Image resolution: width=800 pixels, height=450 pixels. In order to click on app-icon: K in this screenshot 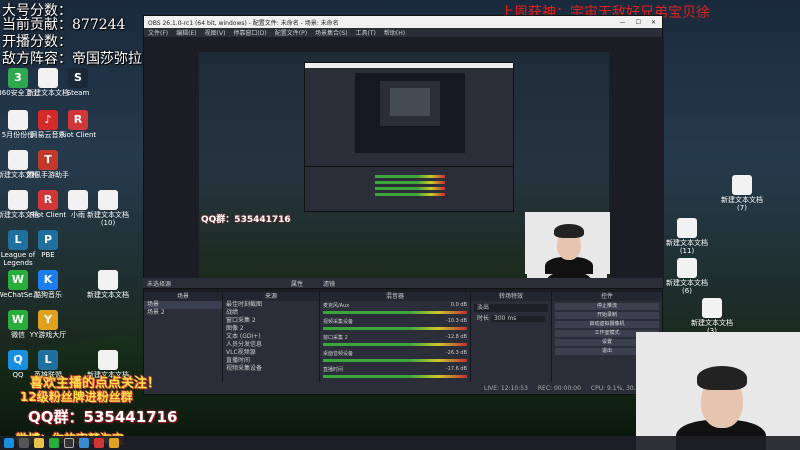, I will do `click(48, 280)`.